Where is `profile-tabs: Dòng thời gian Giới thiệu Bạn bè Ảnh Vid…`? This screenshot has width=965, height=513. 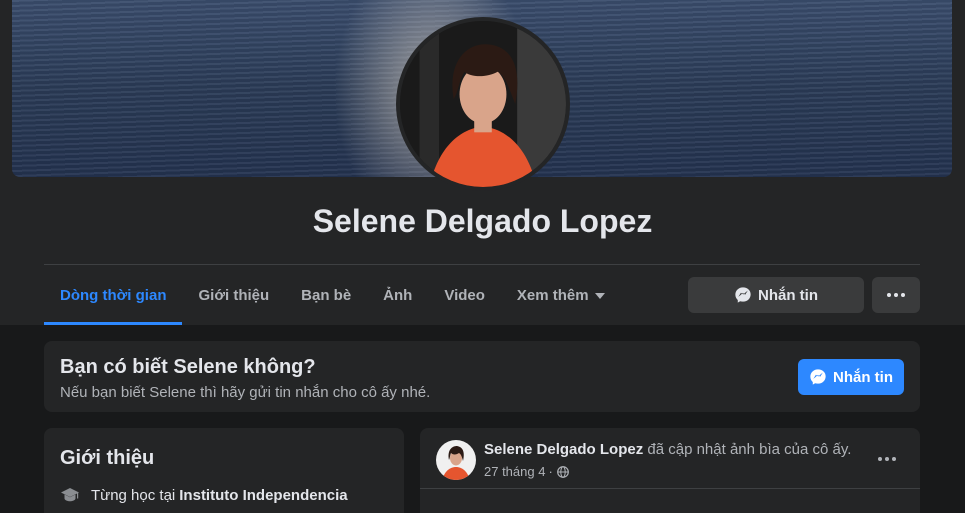 profile-tabs: Dòng thời gian Giới thiệu Bạn bè Ảnh Vid… is located at coordinates (332, 295).